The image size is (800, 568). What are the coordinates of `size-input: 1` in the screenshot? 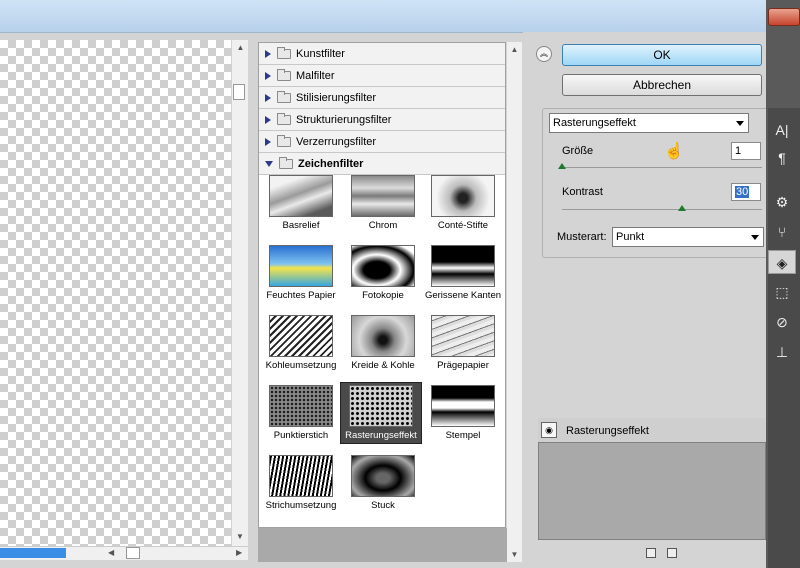 It's located at (746, 151).